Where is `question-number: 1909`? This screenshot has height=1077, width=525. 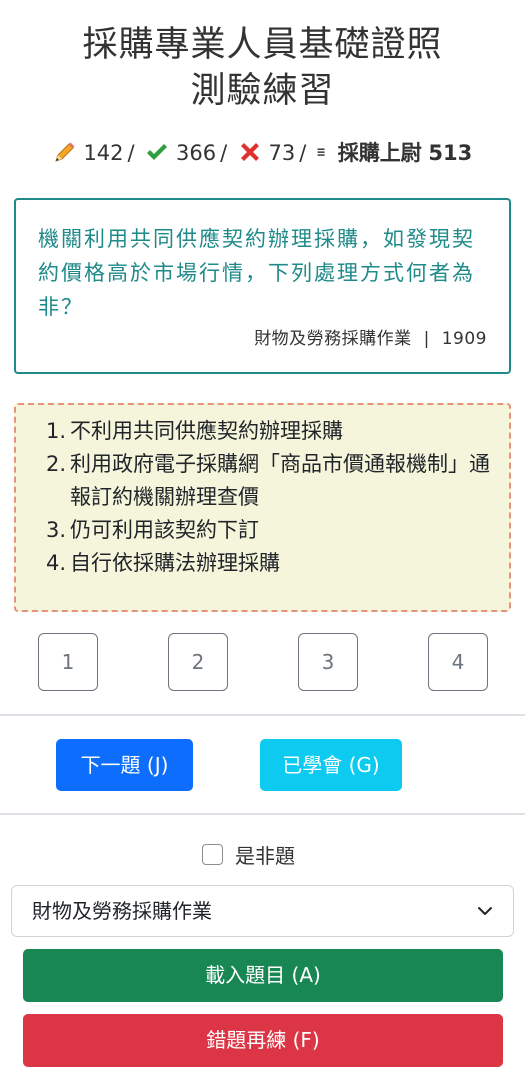
question-number: 1909 is located at coordinates (464, 339).